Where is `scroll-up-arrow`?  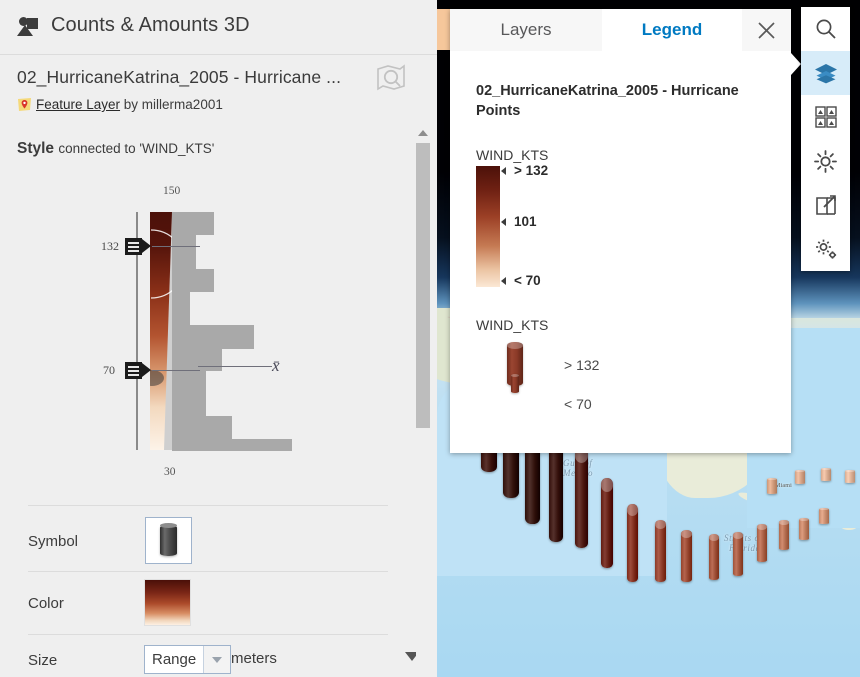 scroll-up-arrow is located at coordinates (423, 133).